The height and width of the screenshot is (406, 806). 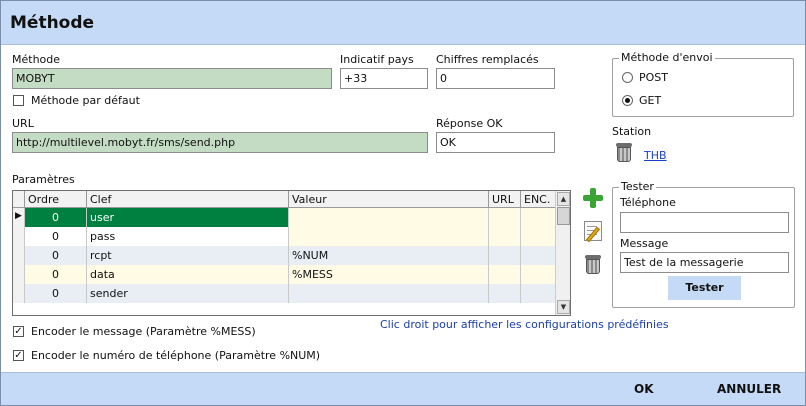 What do you see at coordinates (384, 78) in the screenshot?
I see `indicatif-input: +33` at bounding box center [384, 78].